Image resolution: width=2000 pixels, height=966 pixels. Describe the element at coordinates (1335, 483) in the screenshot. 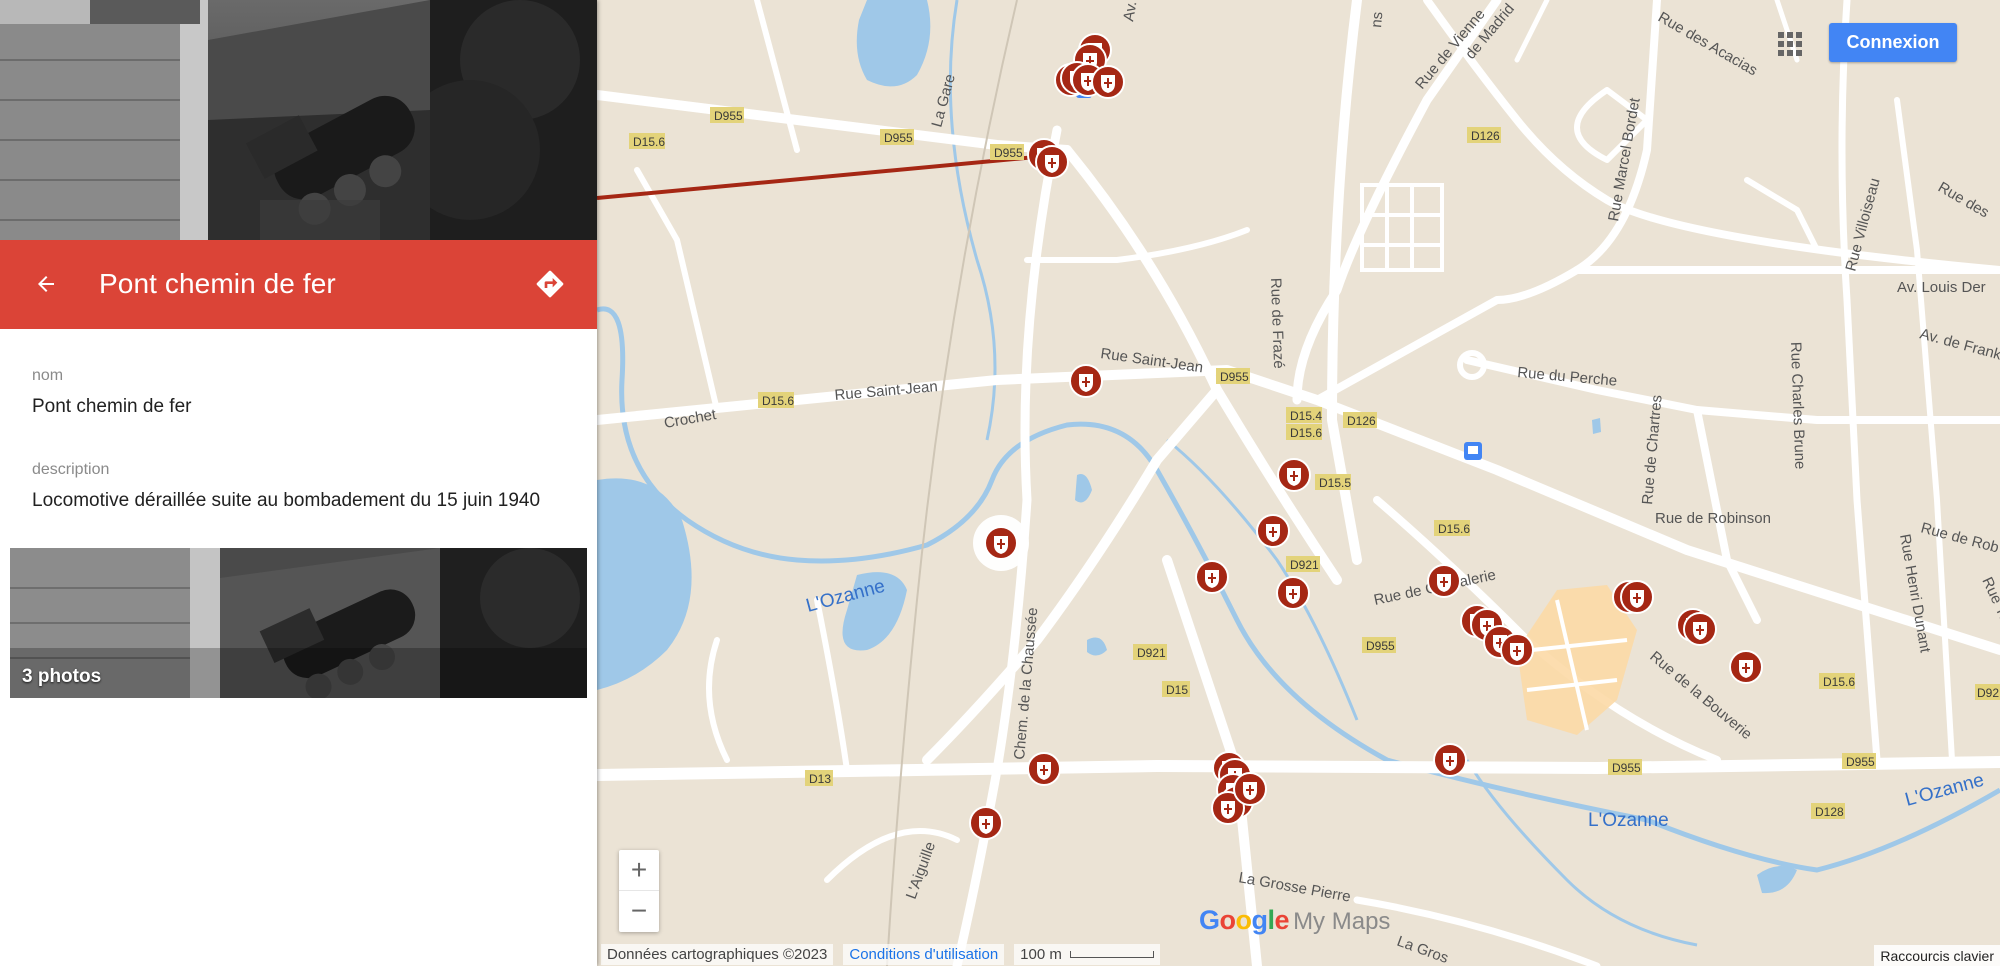

I see `svg-text: D15.5` at that location.